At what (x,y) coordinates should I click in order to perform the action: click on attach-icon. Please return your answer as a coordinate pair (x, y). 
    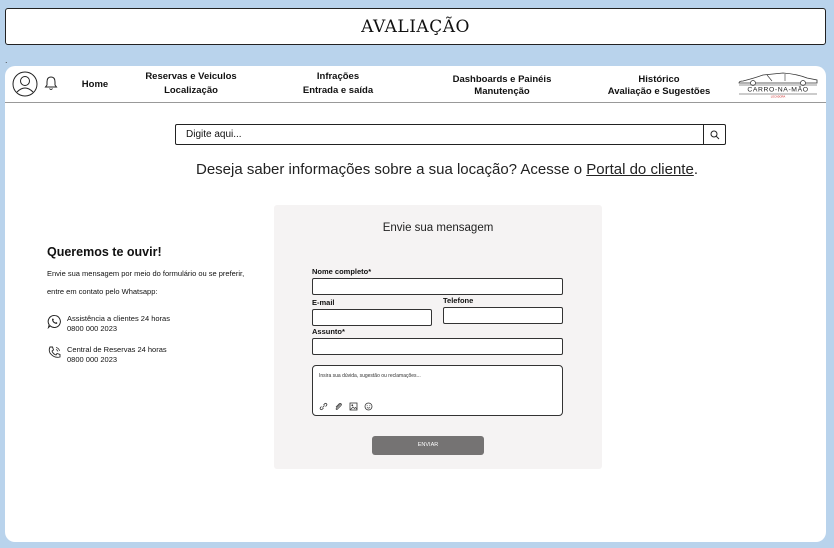
    Looking at the image, I should click on (338, 406).